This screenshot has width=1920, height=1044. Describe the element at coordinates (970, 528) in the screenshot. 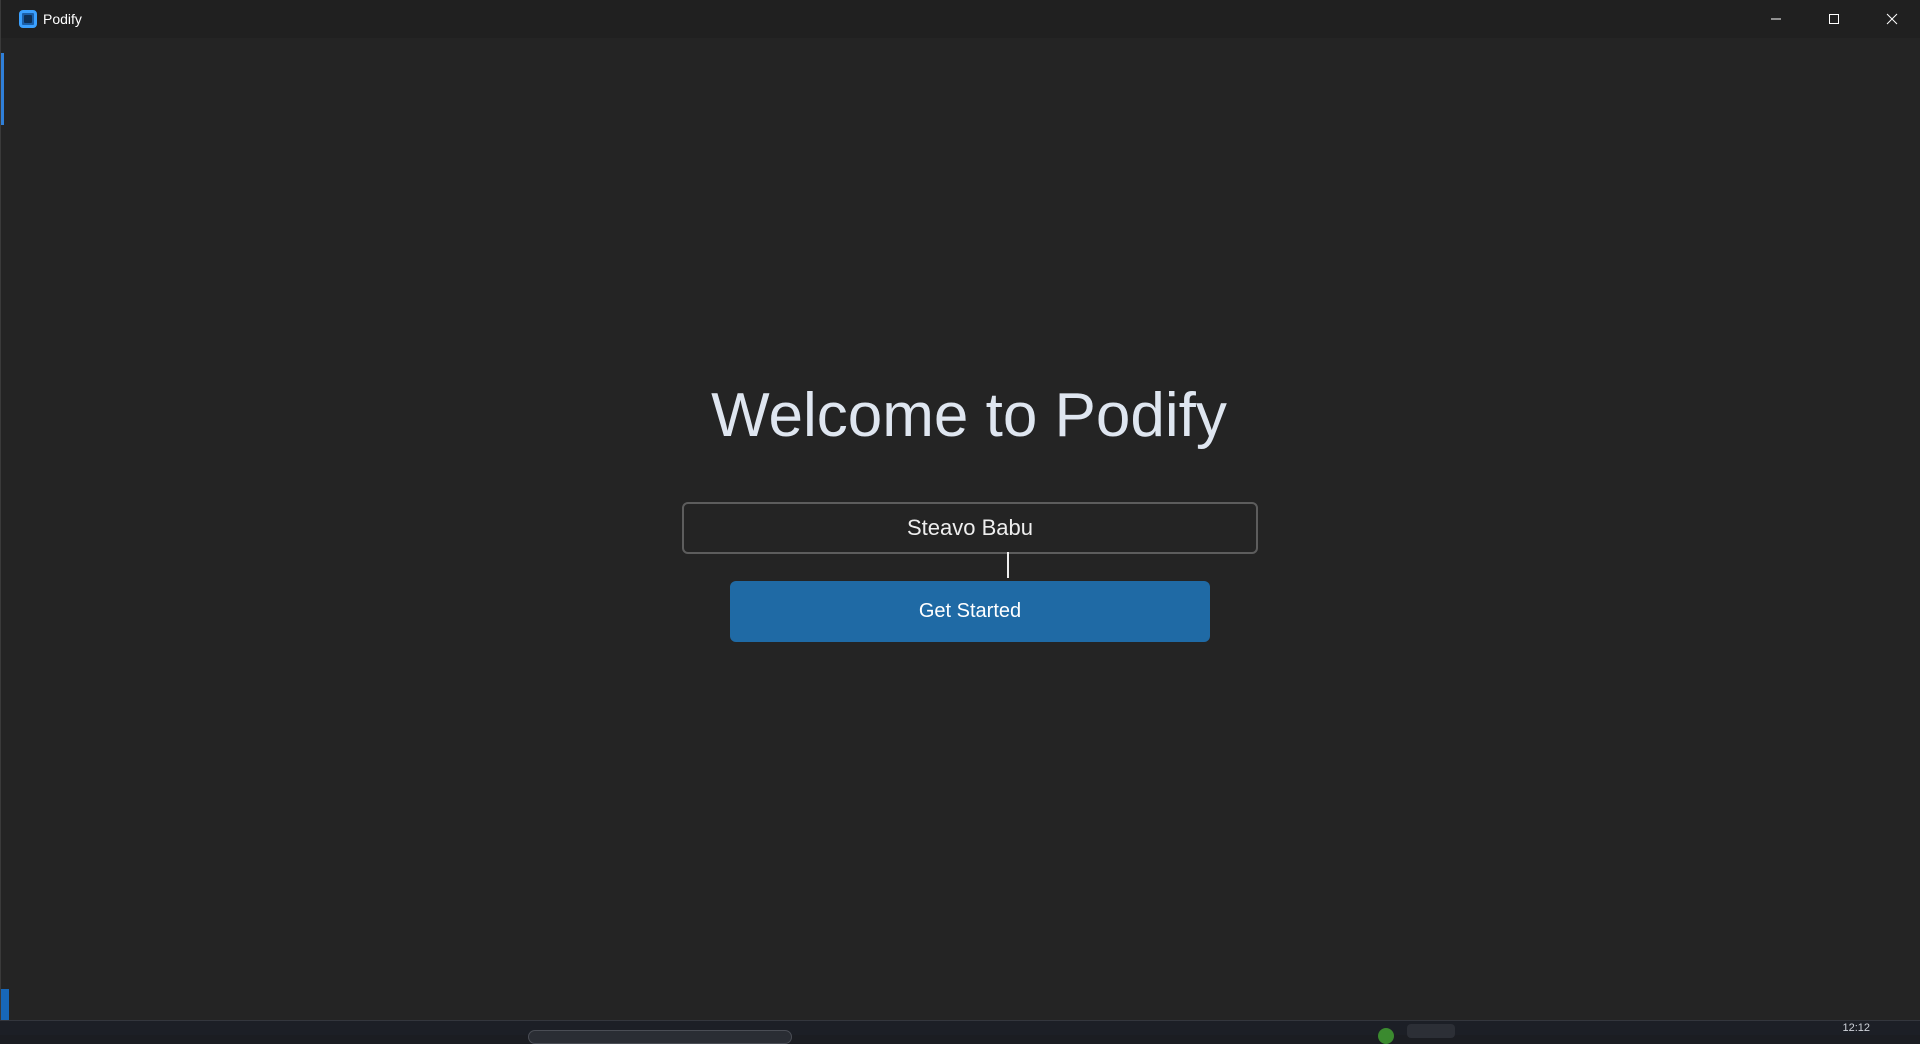

I see `name-input` at that location.